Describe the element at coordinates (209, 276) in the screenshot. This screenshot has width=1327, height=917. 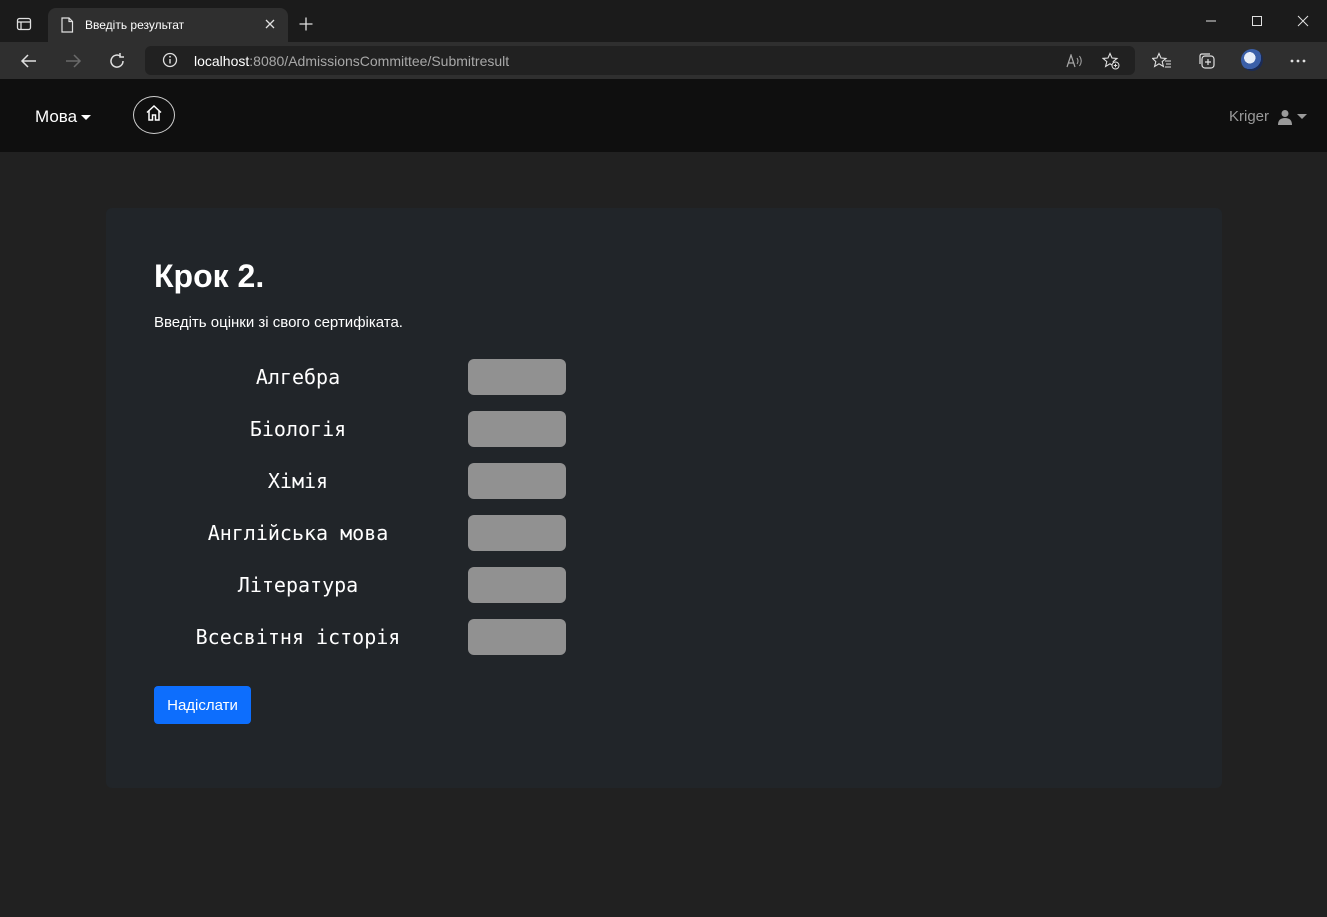
I see `page-title: Крок 2.` at that location.